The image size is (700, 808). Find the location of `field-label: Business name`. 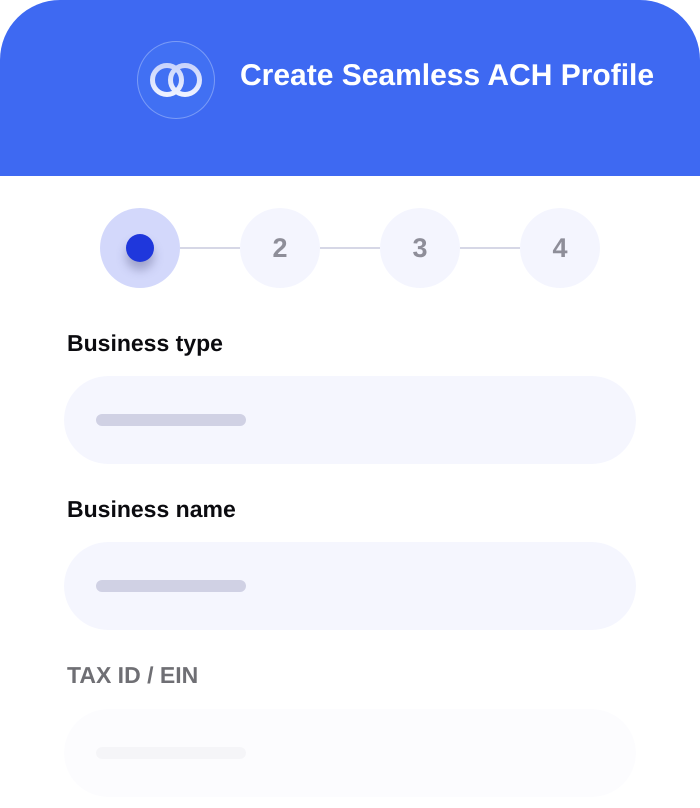

field-label: Business name is located at coordinates (151, 509).